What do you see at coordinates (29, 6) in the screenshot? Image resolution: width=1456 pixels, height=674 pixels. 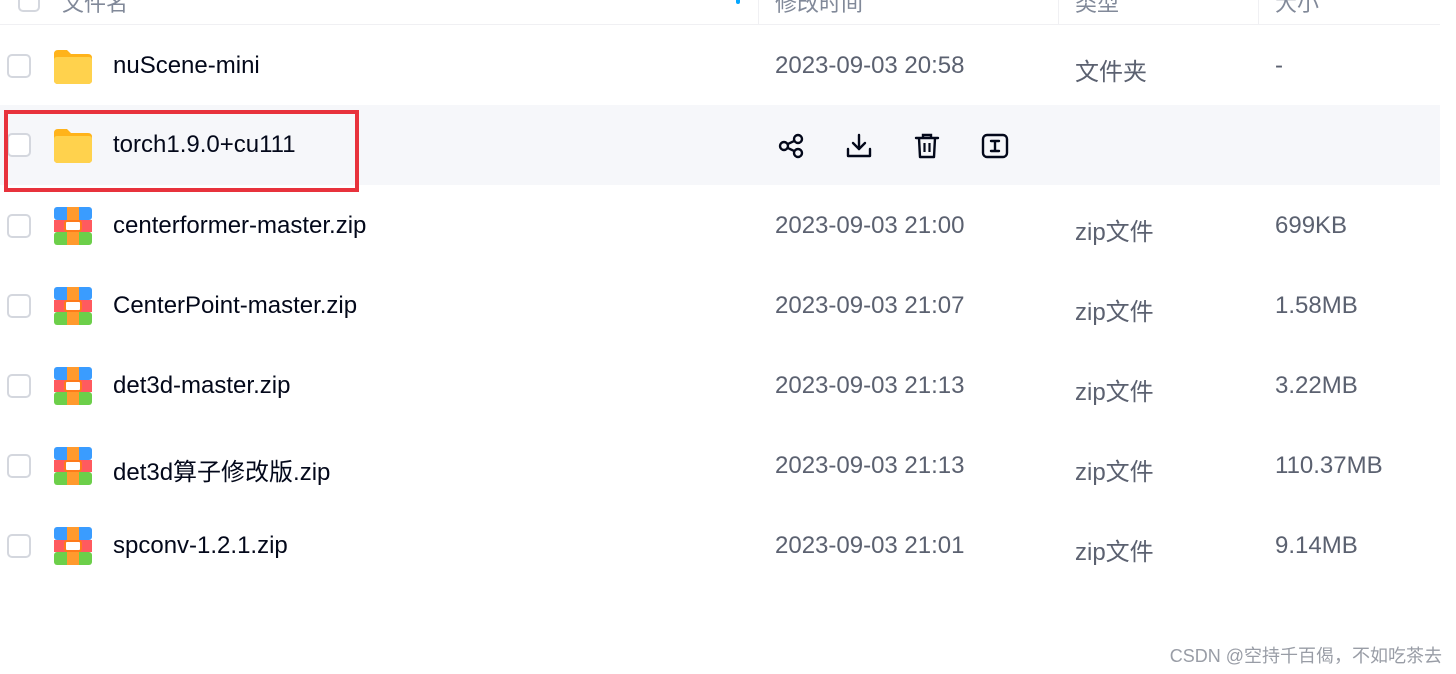 I see `select-all-checkbox` at bounding box center [29, 6].